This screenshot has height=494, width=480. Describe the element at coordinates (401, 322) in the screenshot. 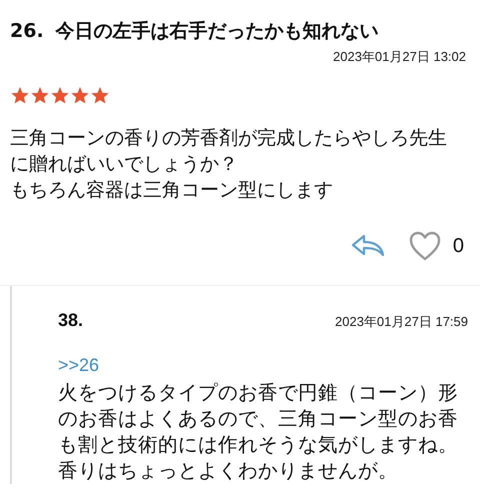

I see `reply-date: 2023年01月27日 17:59` at that location.